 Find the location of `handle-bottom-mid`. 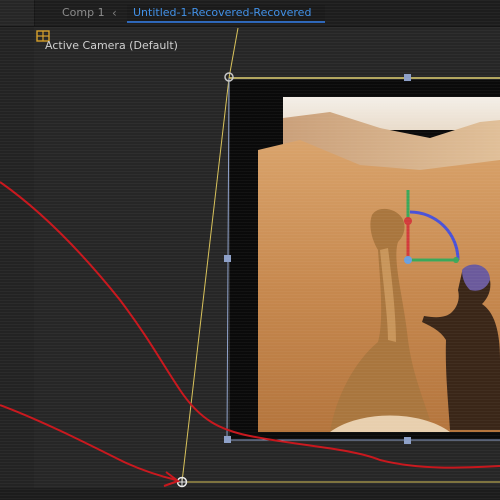

handle-bottom-mid is located at coordinates (407, 440).